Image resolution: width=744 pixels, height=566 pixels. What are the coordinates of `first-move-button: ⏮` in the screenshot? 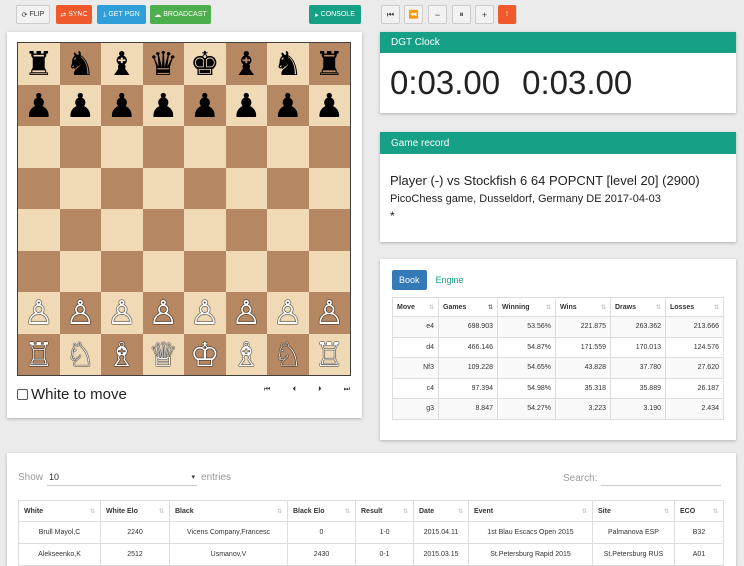 It's located at (390, 14).